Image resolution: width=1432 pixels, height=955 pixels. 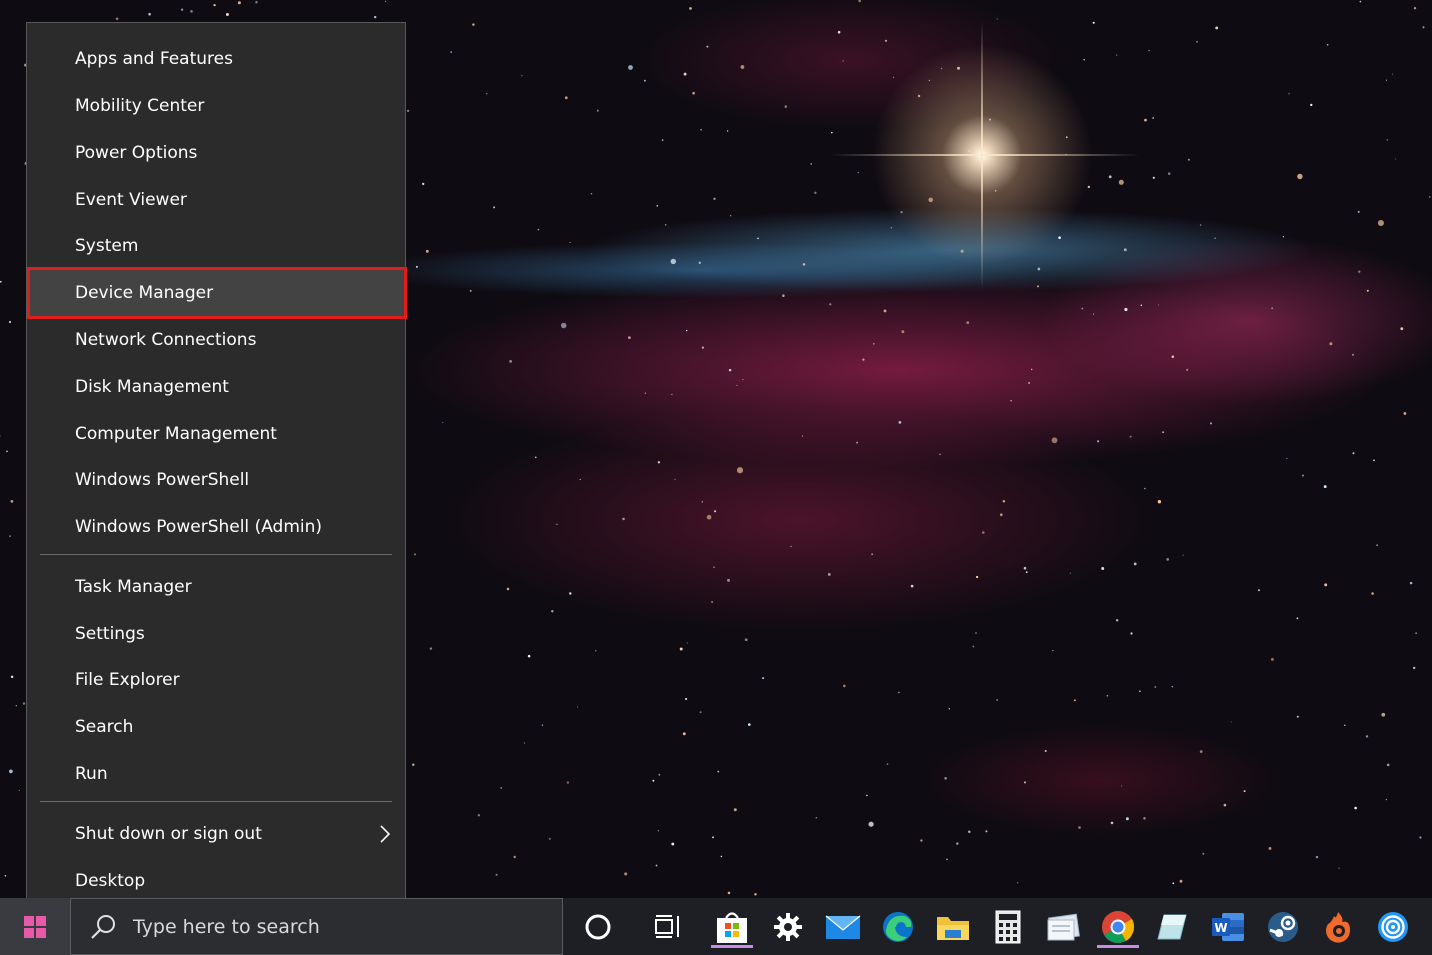 I want to click on firefox-icon, so click(x=1338, y=927).